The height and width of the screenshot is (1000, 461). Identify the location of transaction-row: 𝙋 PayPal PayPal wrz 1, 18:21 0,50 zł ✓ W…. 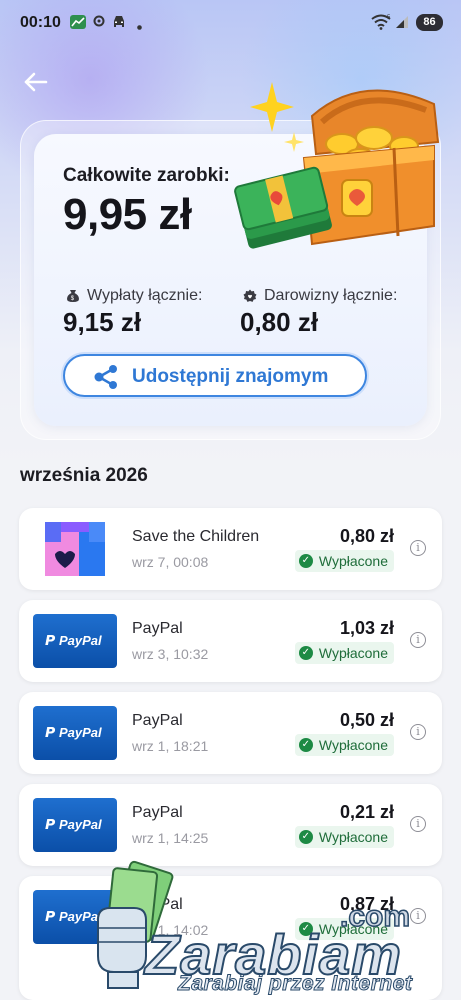
(230, 733).